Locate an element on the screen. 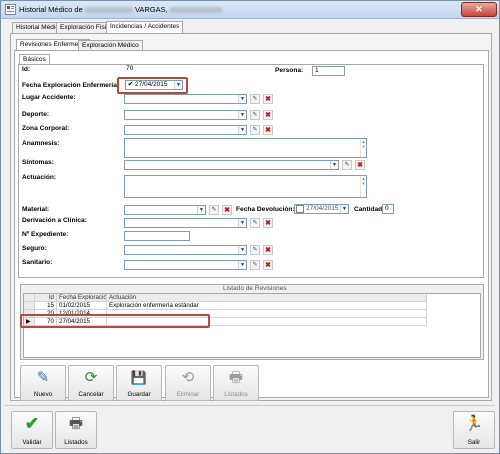 The height and width of the screenshot is (454, 500). actuacion-label: Actuación: is located at coordinates (39, 177).